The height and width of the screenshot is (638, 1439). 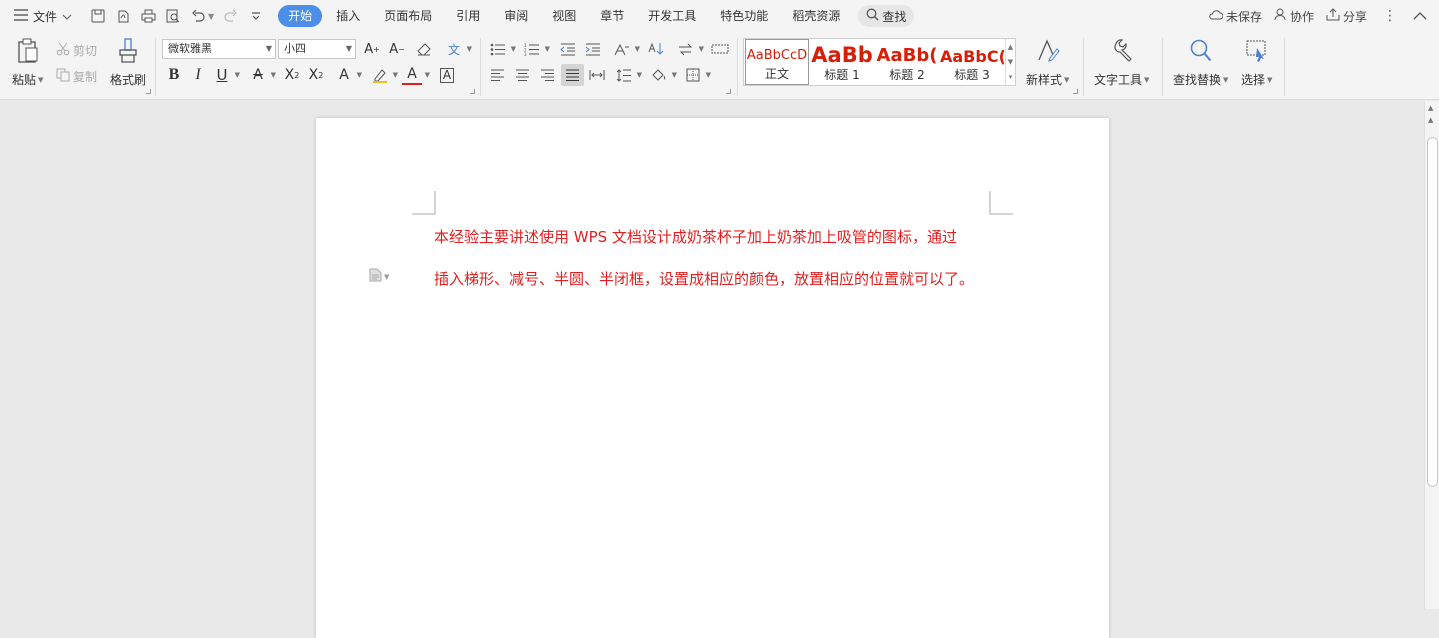 I want to click on paragraph-line-1: 本经验主要讲述使用 WPS 文档设计成奶茶杯子加上奶茶加上吸管的图标，通过, so click(x=695, y=236).